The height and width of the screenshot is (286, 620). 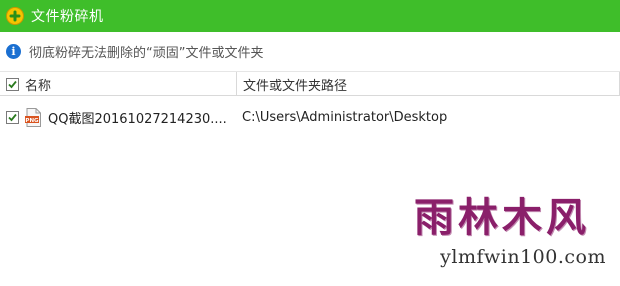 I want to click on svg-text: PNG, so click(x=32, y=121).